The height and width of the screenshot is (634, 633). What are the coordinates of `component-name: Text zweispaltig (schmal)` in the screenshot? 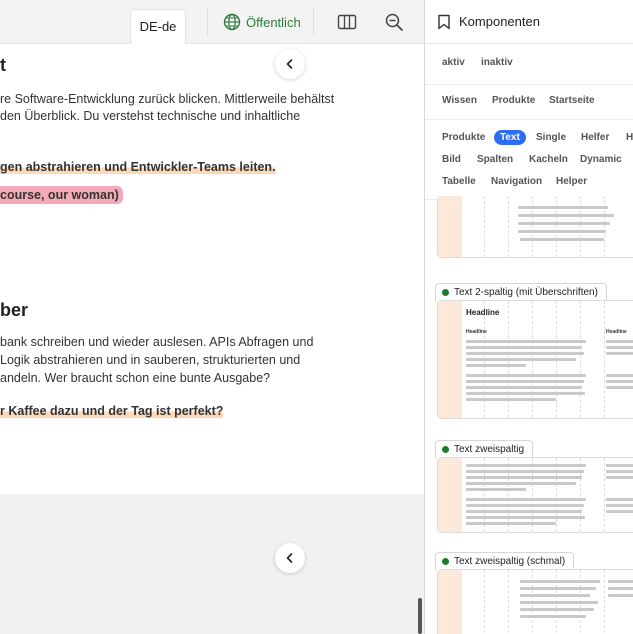 It's located at (510, 561).